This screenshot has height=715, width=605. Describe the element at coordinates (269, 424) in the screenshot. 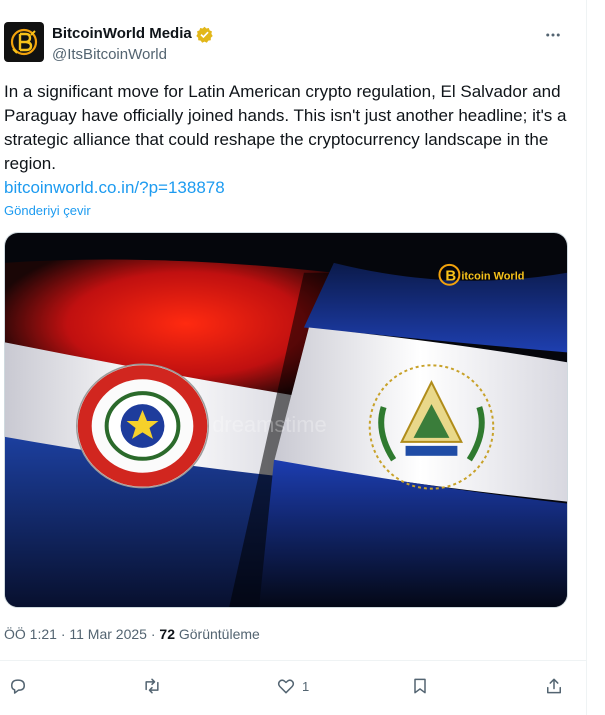

I see `stock-watermark: dreamstime` at that location.